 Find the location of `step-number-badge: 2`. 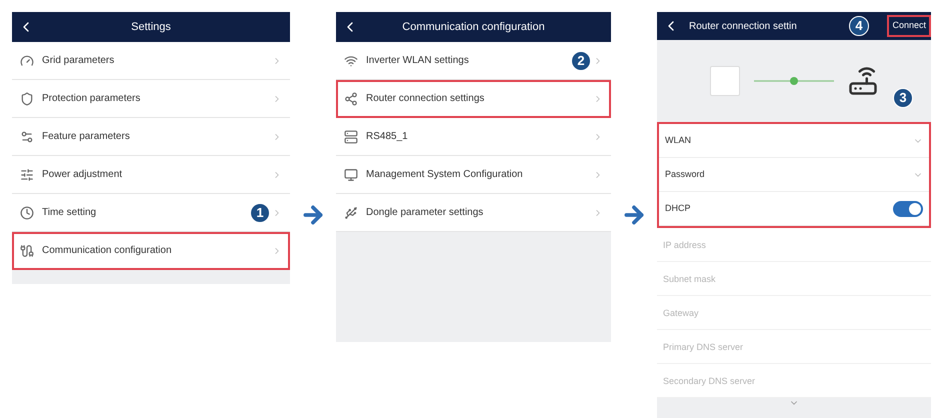

step-number-badge: 2 is located at coordinates (581, 61).